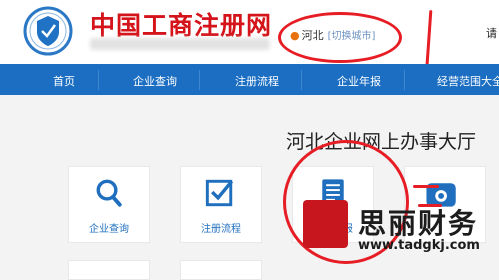  Describe the element at coordinates (64, 81) in the screenshot. I see `nav-item-home: 首页` at that location.